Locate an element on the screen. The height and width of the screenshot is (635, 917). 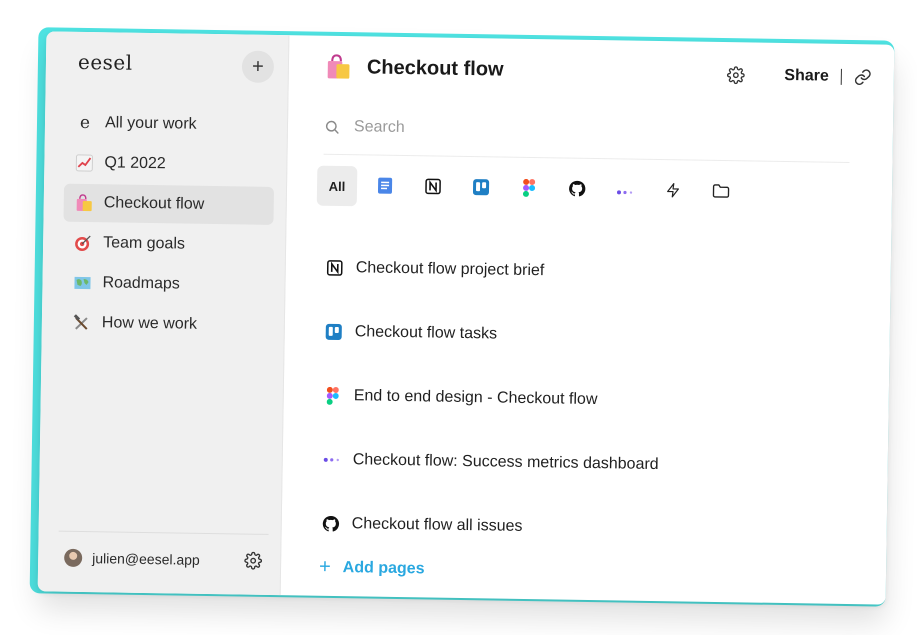
sidebar-item-how-we-work: How we work is located at coordinates (167, 324).